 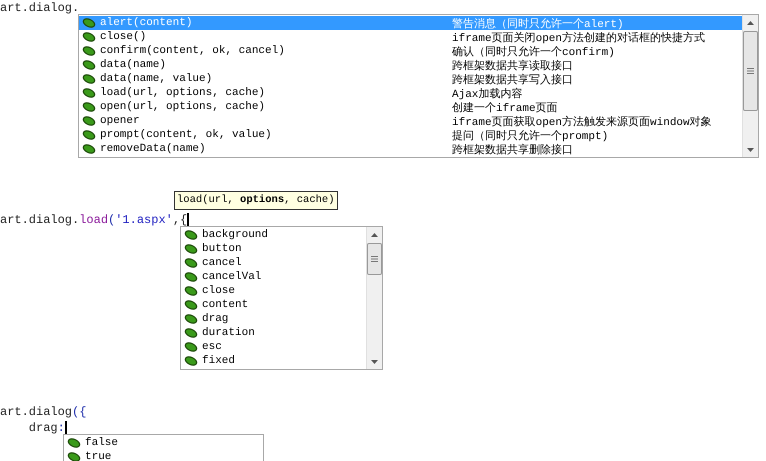 What do you see at coordinates (410, 149) in the screenshot?
I see `completion-item: removeData(name) 跨框架数据共享删除接口` at bounding box center [410, 149].